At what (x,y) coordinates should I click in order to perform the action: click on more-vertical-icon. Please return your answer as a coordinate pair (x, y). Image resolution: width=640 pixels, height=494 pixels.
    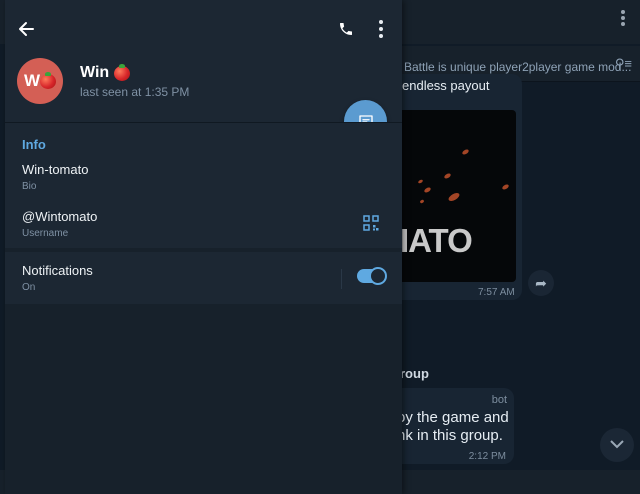
    Looking at the image, I should click on (381, 29).